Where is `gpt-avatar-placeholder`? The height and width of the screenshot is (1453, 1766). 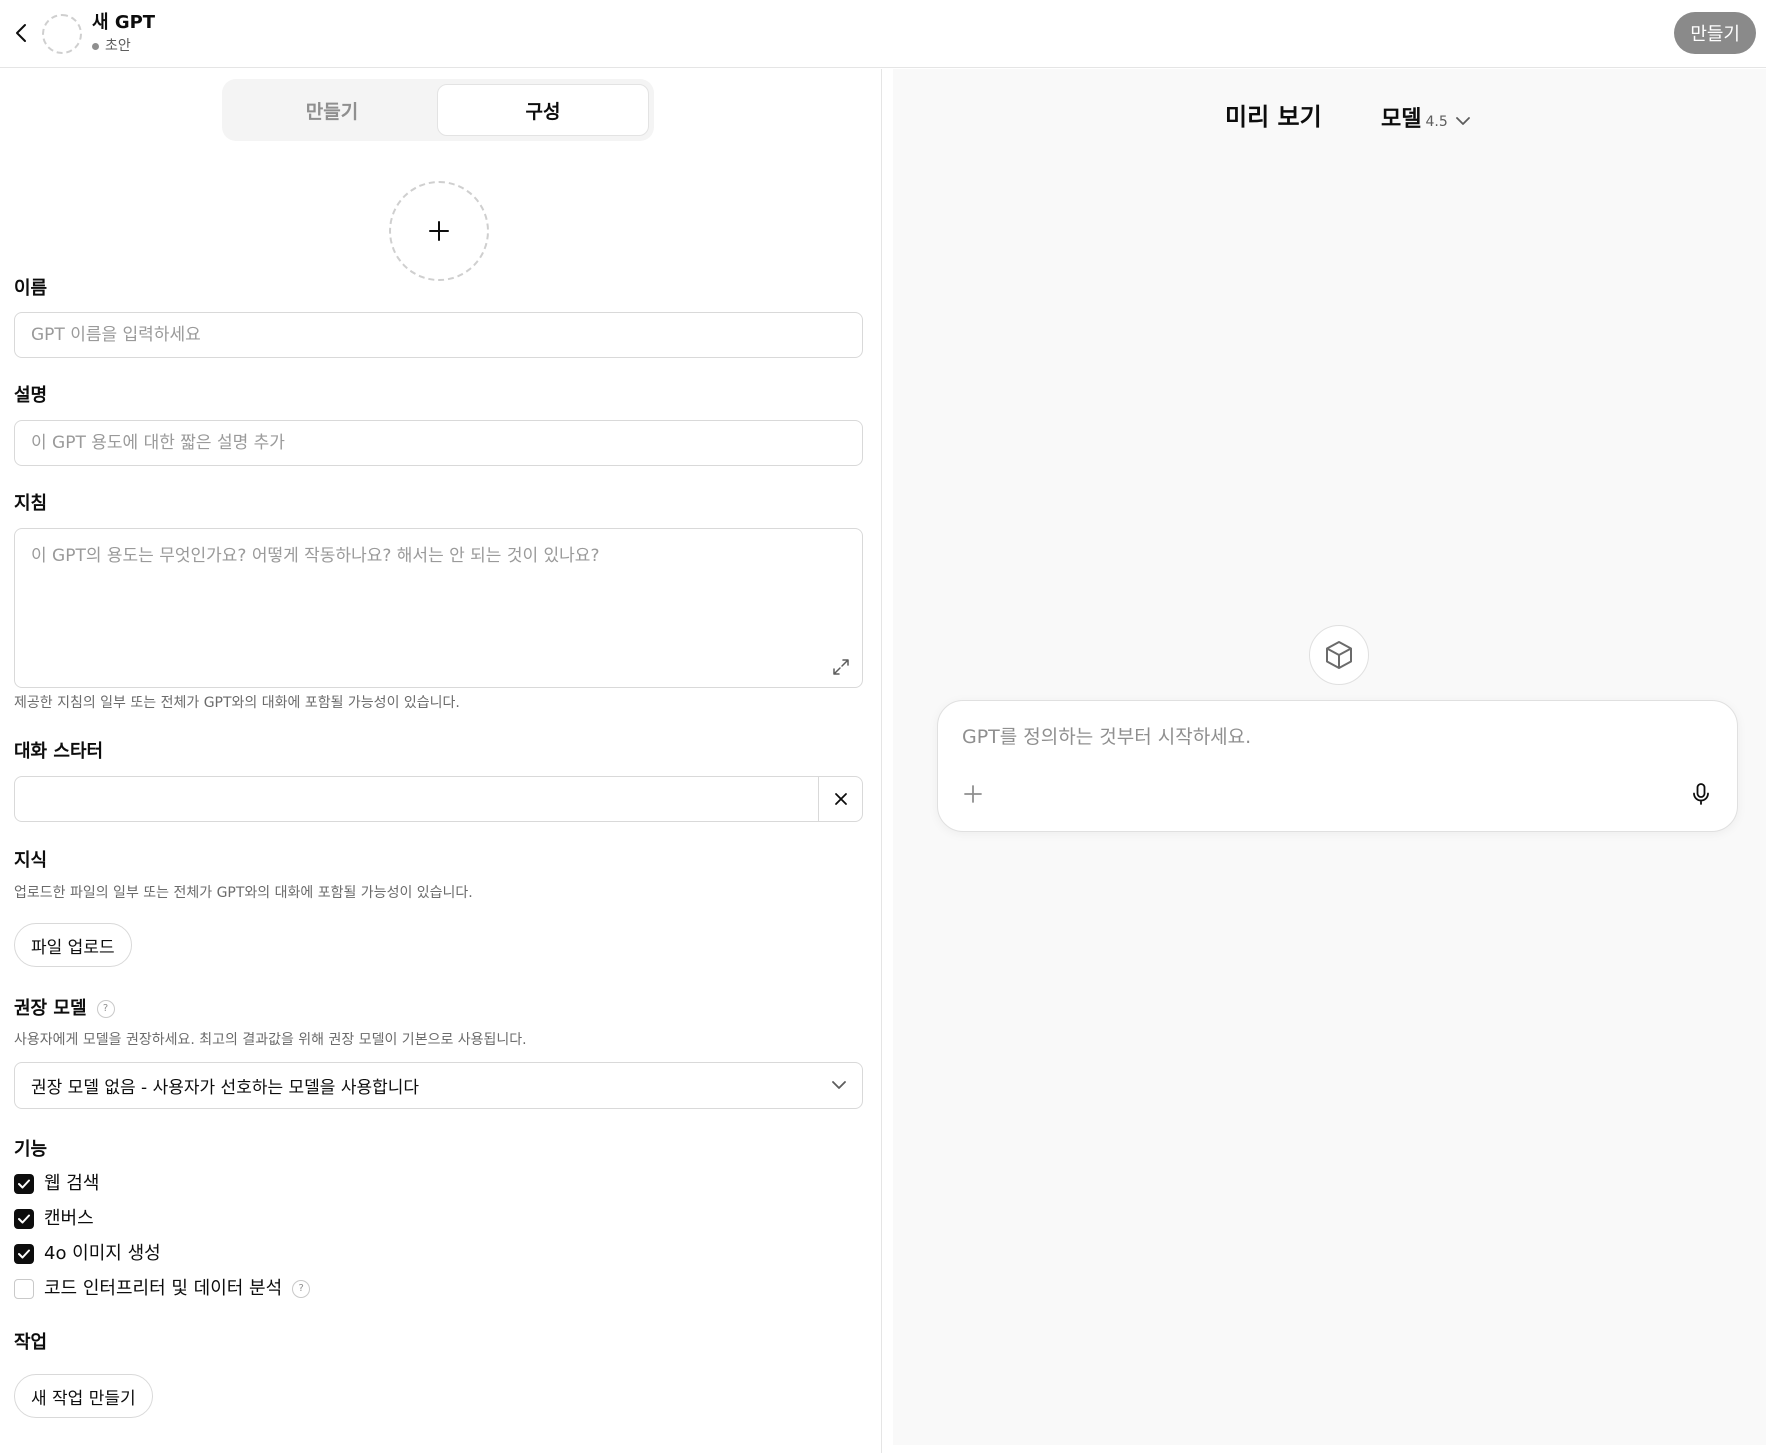
gpt-avatar-placeholder is located at coordinates (62, 34).